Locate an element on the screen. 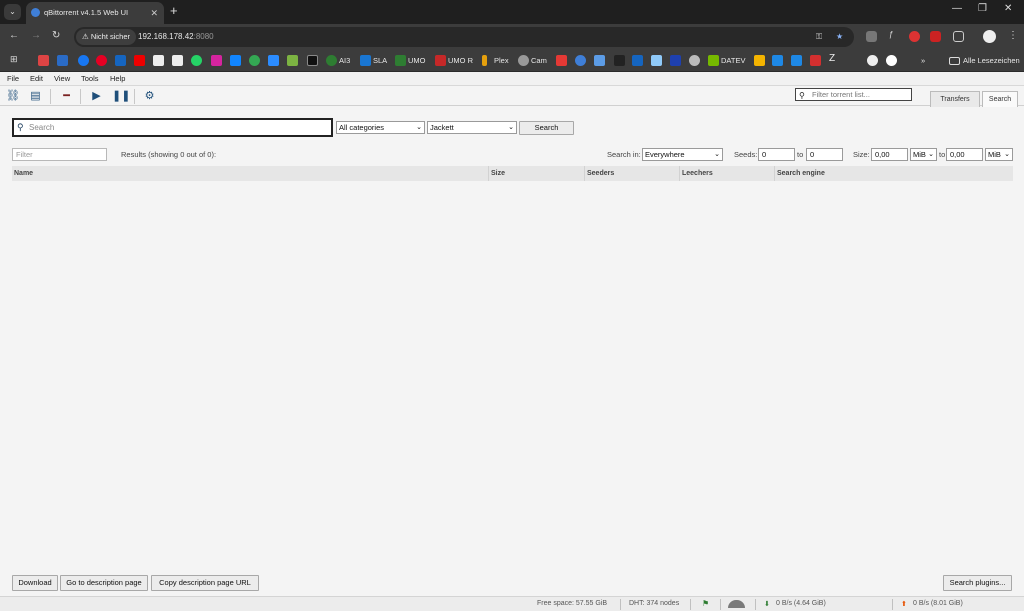 The width and height of the screenshot is (1024, 611). bookmarks-overflow-icon: » is located at coordinates (923, 60).